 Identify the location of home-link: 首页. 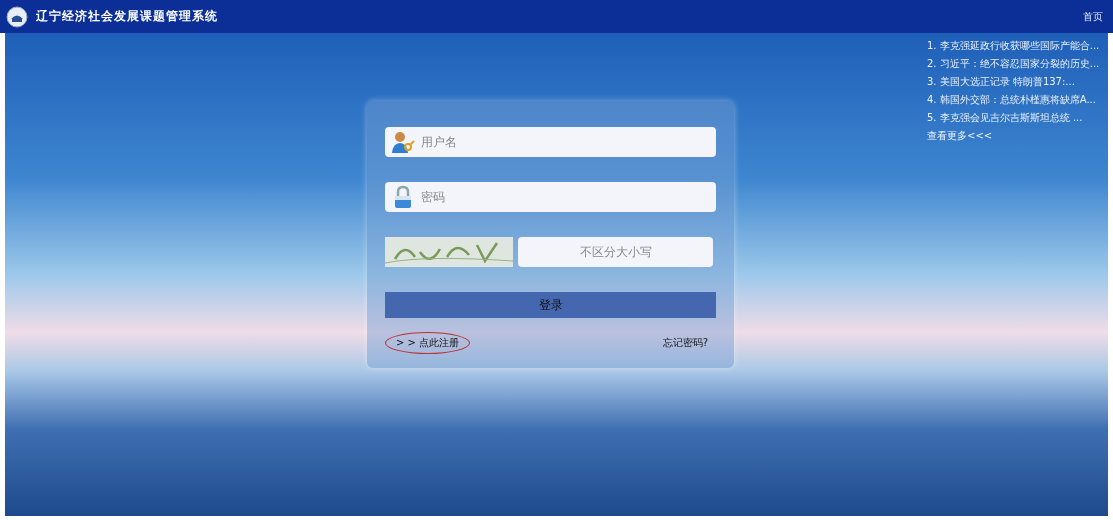
(1093, 16).